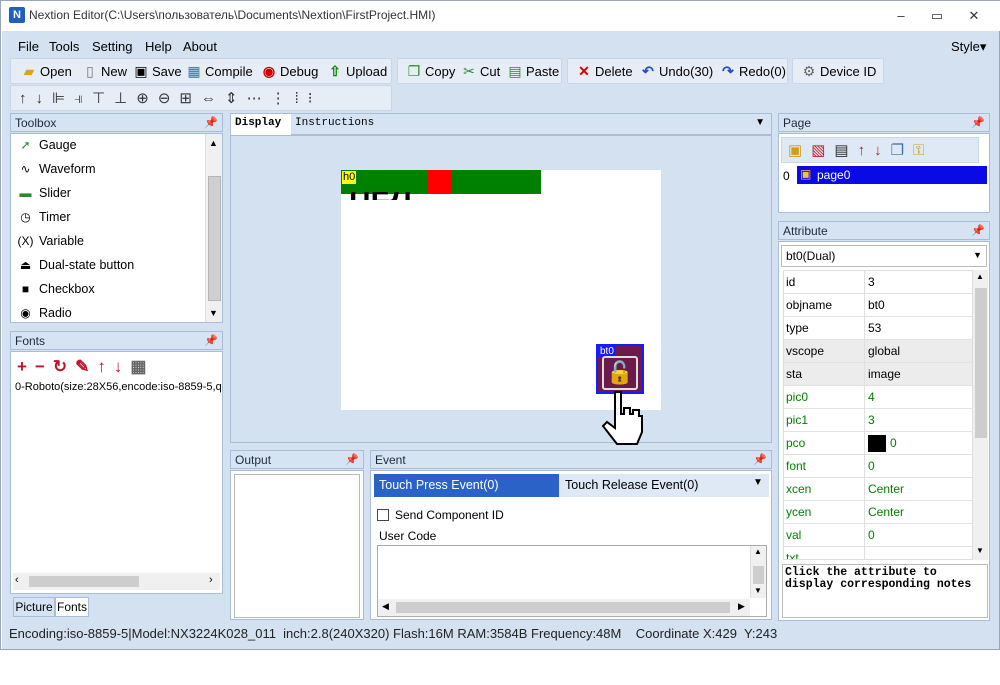 This screenshot has height=685, width=1000. I want to click on center-v-icon: ⊖, so click(169, 98).